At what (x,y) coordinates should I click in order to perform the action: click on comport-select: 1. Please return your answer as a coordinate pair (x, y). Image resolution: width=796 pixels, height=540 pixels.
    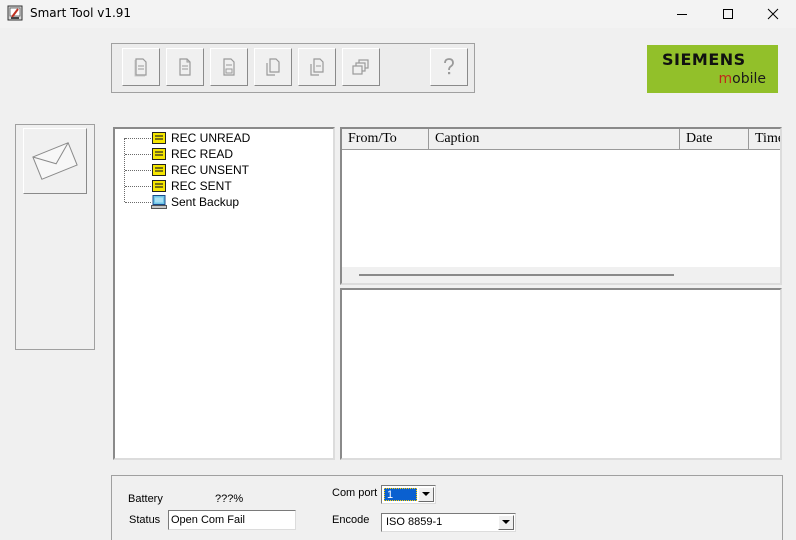
    Looking at the image, I should click on (408, 494).